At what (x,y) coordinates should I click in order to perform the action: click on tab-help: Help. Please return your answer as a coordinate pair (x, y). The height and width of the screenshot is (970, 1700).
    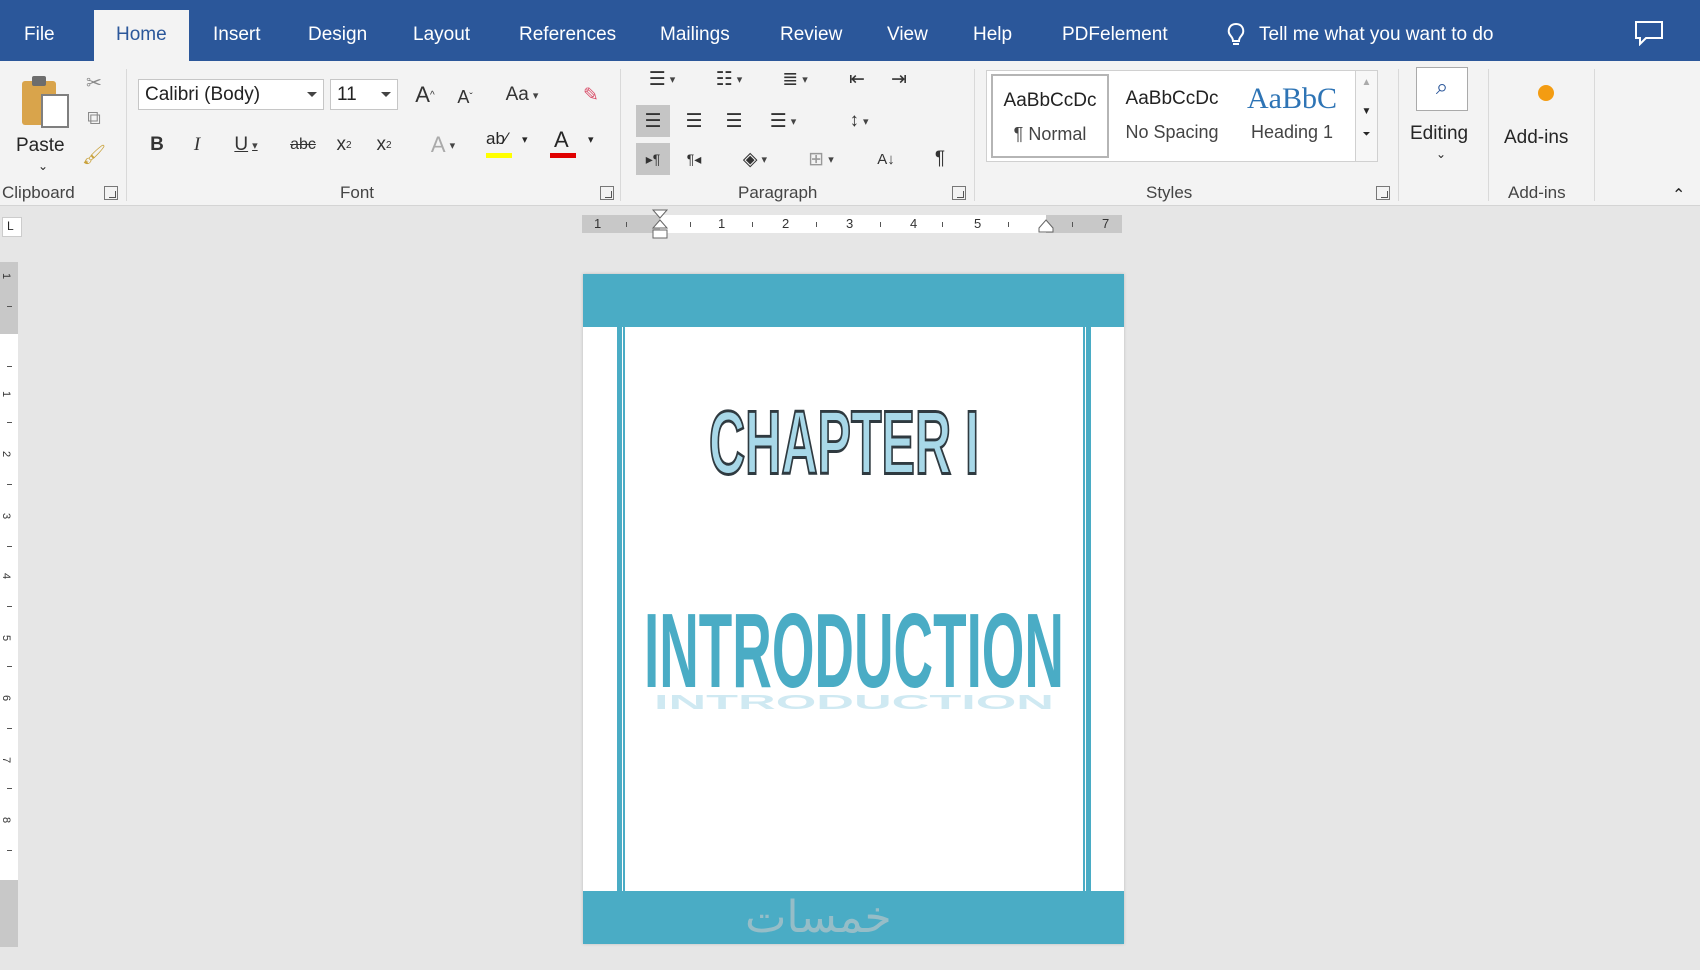
    Looking at the image, I should click on (992, 35).